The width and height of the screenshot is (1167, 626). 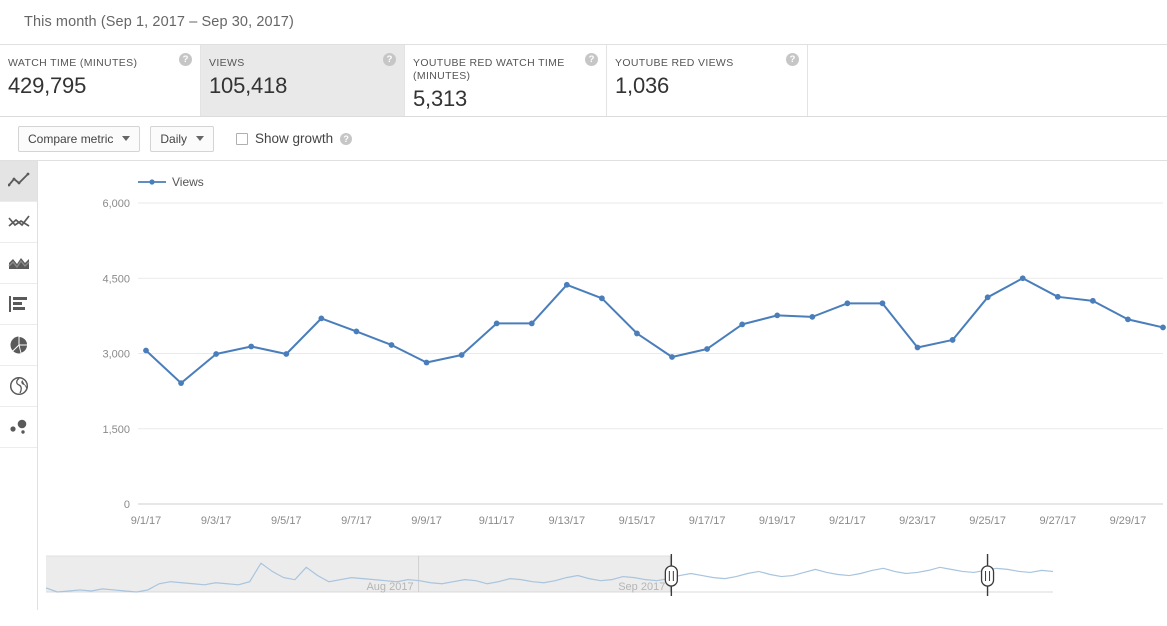 I want to click on multiline-chart-icon, so click(x=18, y=221).